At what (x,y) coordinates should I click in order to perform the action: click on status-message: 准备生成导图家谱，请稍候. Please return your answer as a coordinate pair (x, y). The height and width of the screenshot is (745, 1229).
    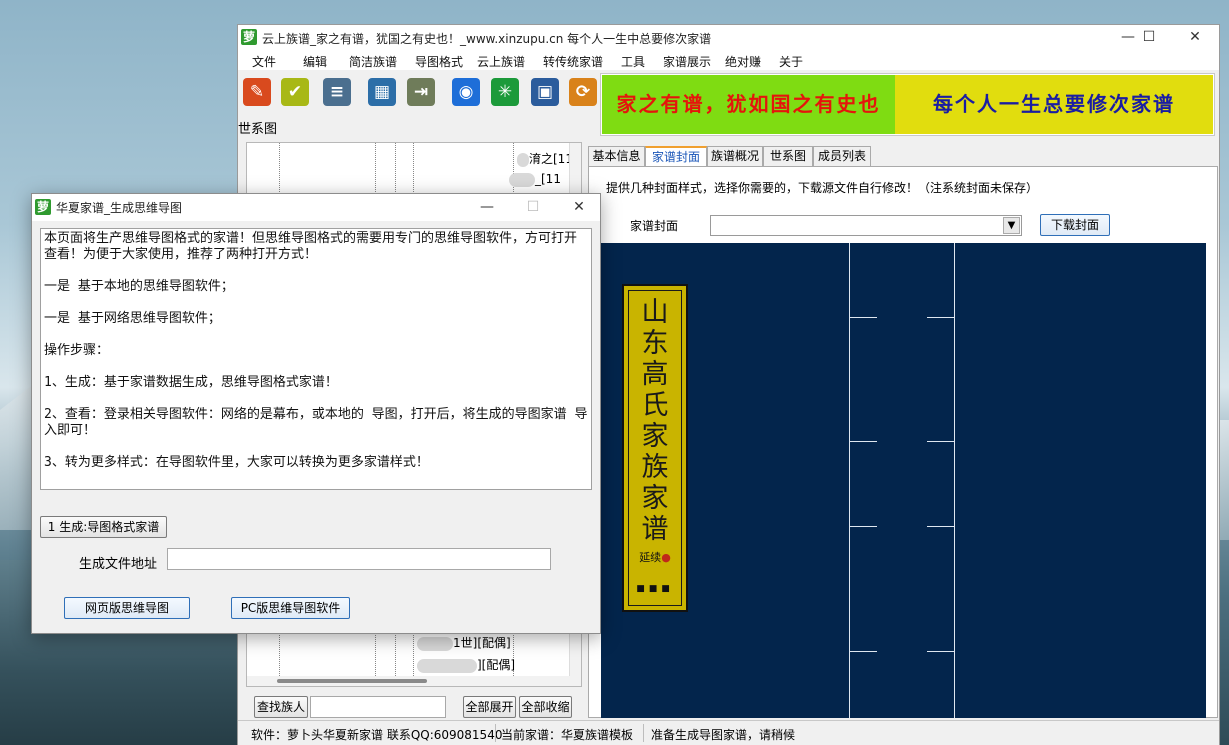
    Looking at the image, I should click on (723, 735).